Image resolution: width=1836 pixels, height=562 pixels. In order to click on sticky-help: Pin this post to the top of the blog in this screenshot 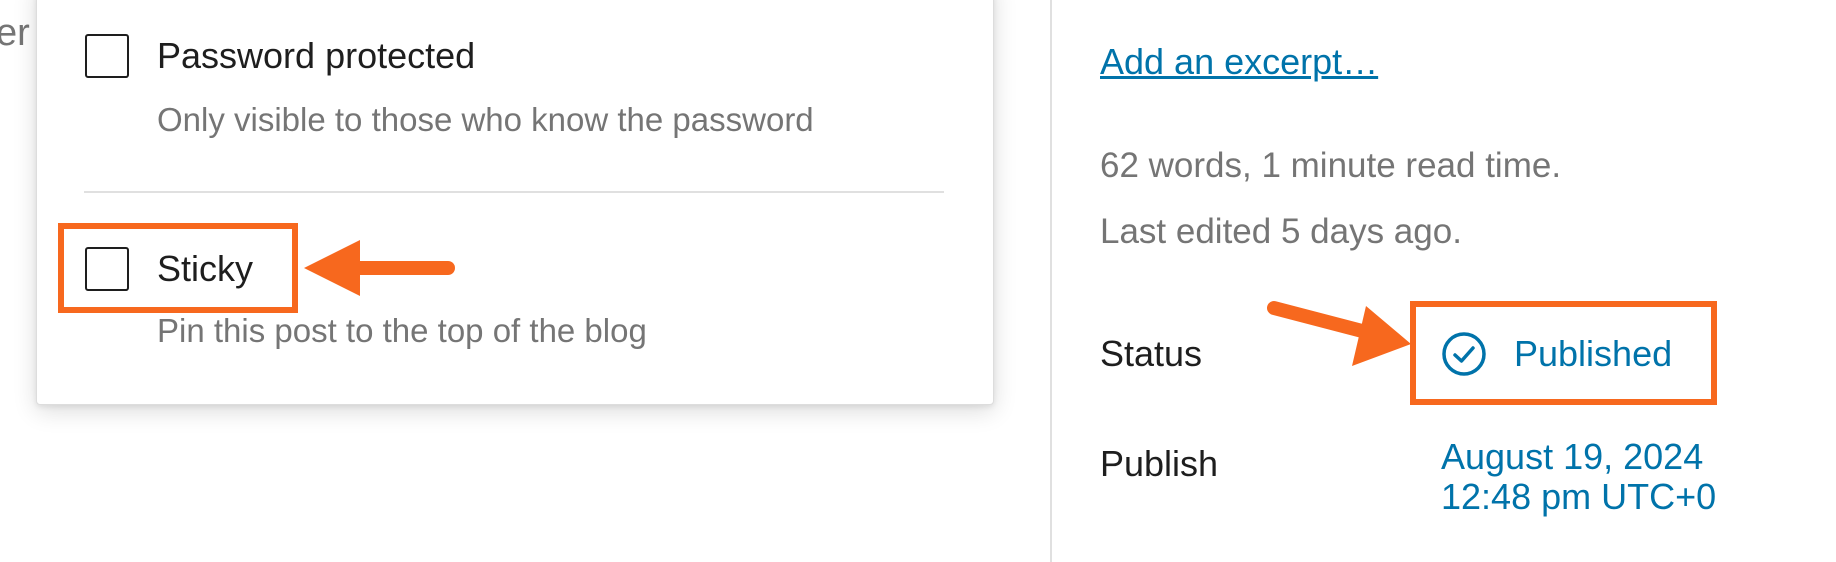, I will do `click(402, 330)`.